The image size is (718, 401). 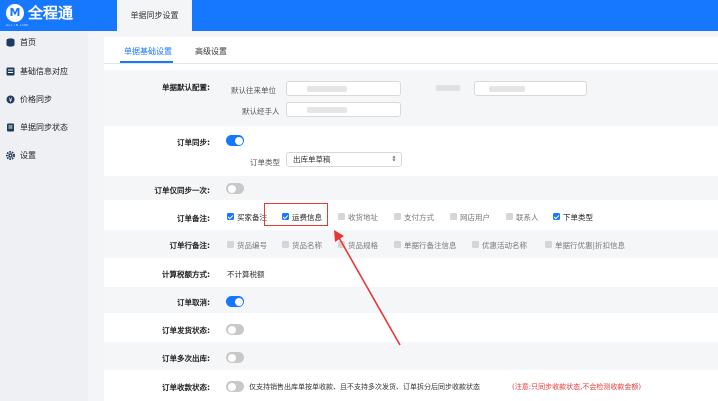 What do you see at coordinates (475, 217) in the screenshot?
I see `remark-option-label: 网店用户` at bounding box center [475, 217].